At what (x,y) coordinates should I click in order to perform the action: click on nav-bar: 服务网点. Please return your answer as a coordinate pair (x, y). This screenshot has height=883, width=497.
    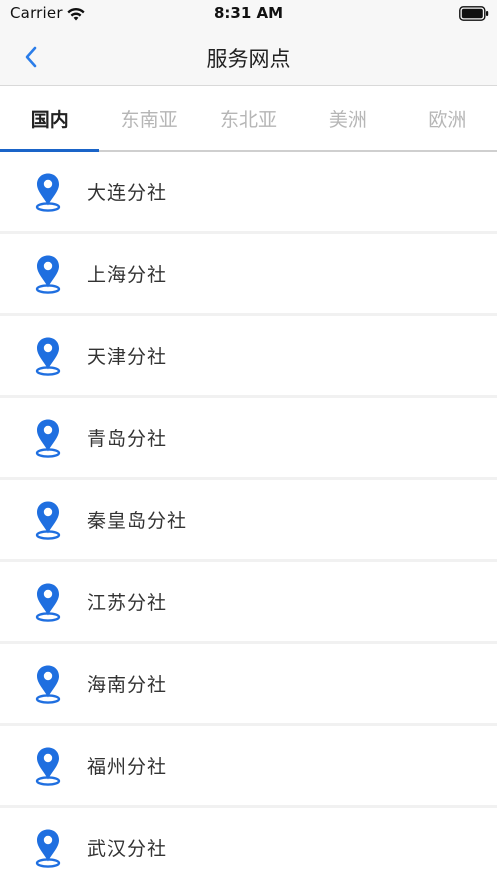
    Looking at the image, I should click on (248, 57).